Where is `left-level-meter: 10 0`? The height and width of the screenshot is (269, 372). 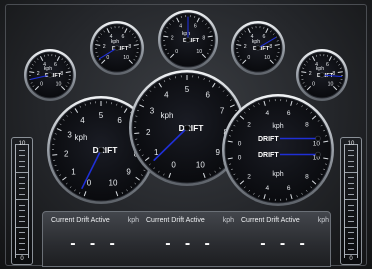 left-level-meter: 10 0 is located at coordinates (22, 201).